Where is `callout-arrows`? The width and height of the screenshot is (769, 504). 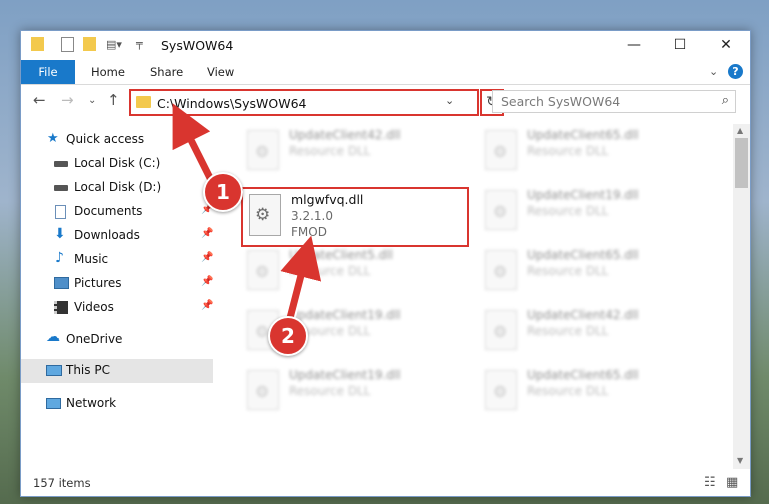 callout-arrows is located at coordinates (247, 213).